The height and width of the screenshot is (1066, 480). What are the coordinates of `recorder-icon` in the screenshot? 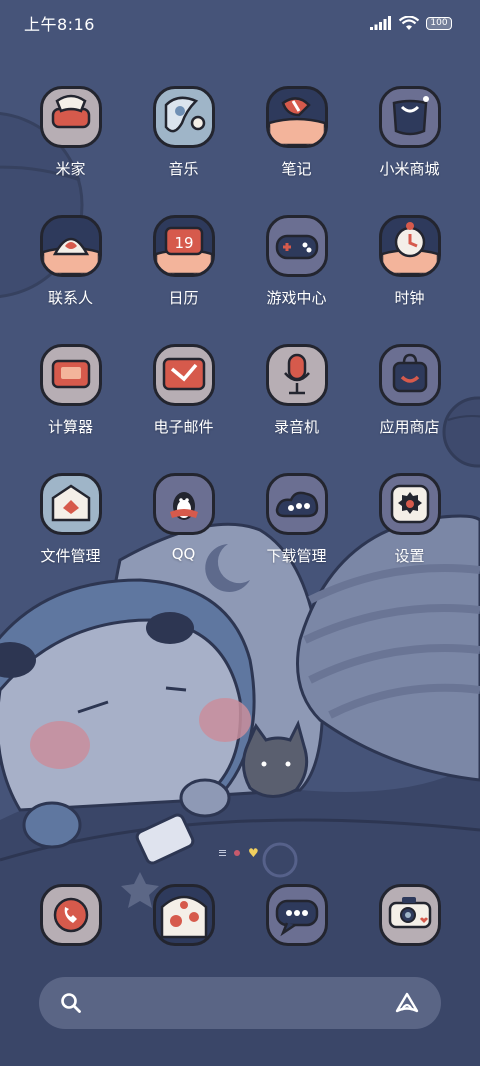 It's located at (296, 375).